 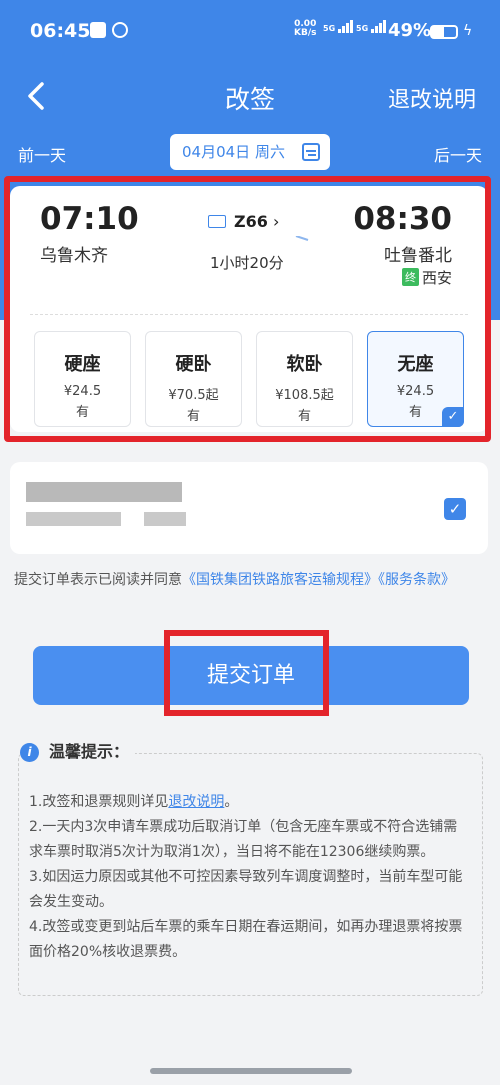 I want to click on passenger-card: ✓, so click(x=249, y=508).